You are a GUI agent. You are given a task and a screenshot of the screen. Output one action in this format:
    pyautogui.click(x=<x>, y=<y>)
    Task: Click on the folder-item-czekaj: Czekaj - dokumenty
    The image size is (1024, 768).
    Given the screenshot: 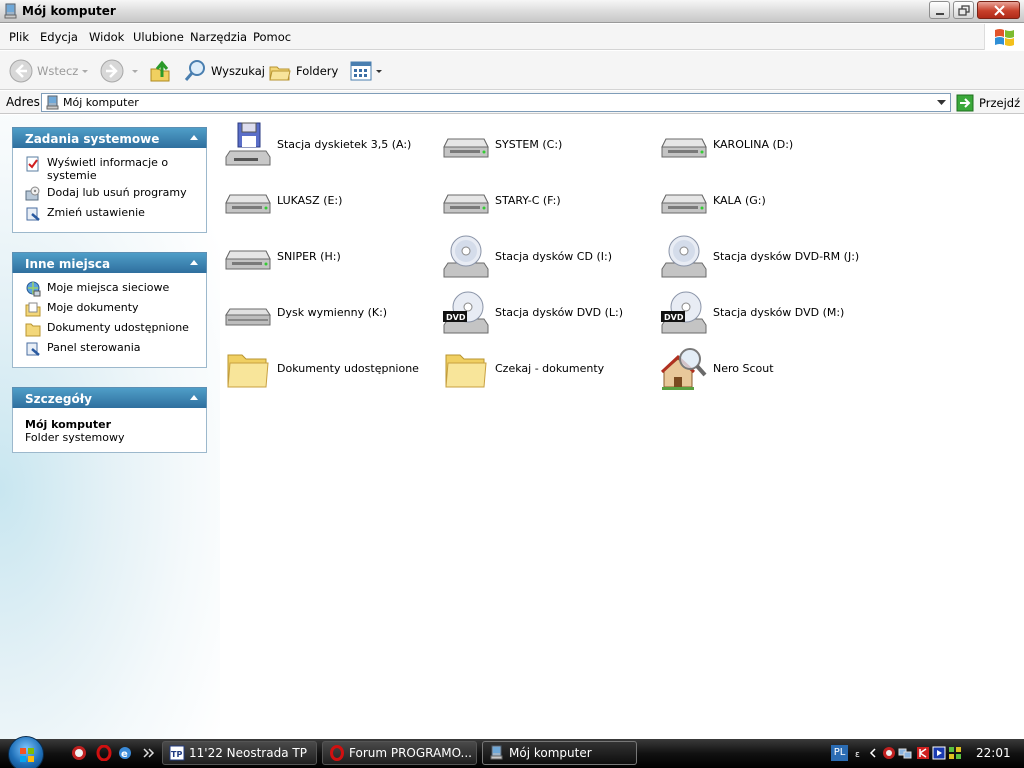 What is the action you would take?
    pyautogui.click(x=543, y=367)
    